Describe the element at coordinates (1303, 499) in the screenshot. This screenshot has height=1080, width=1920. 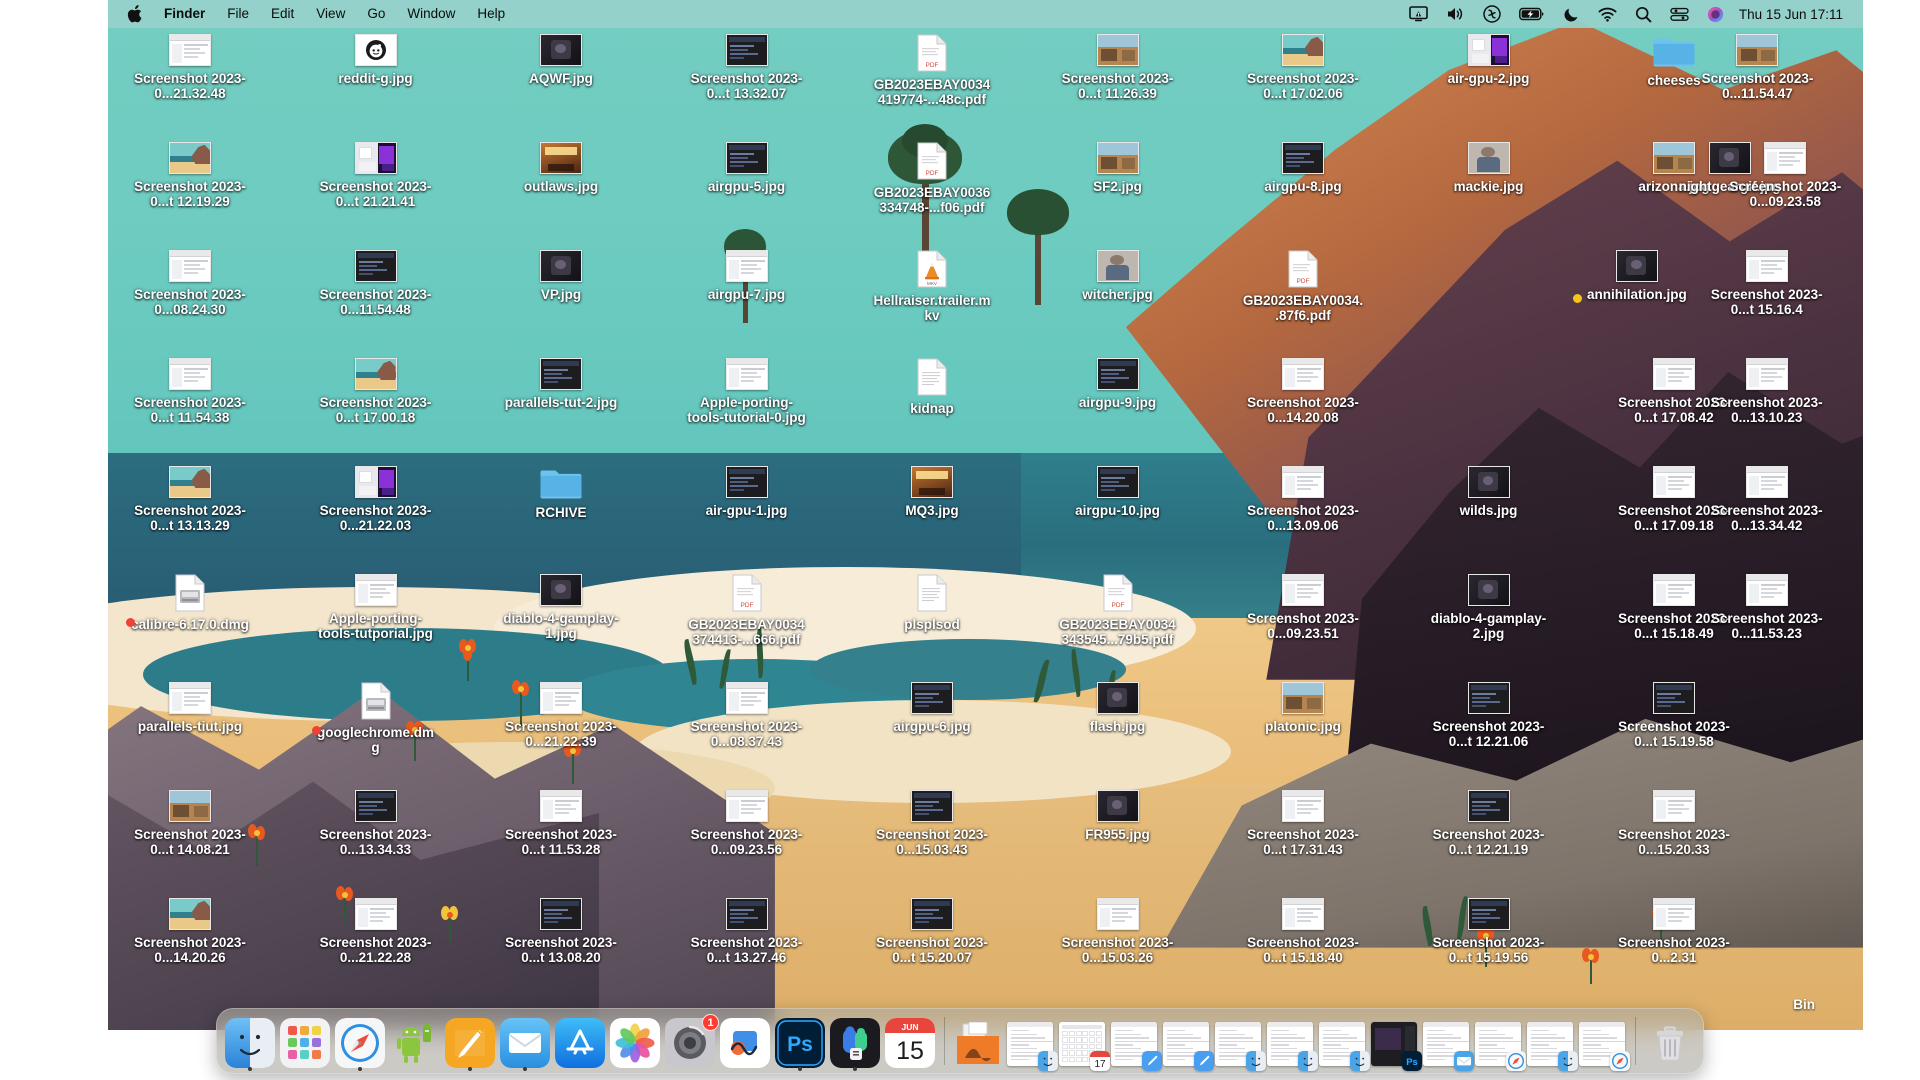
I see `desktop-icon: Screenshot 2023-0...13.09.06` at that location.